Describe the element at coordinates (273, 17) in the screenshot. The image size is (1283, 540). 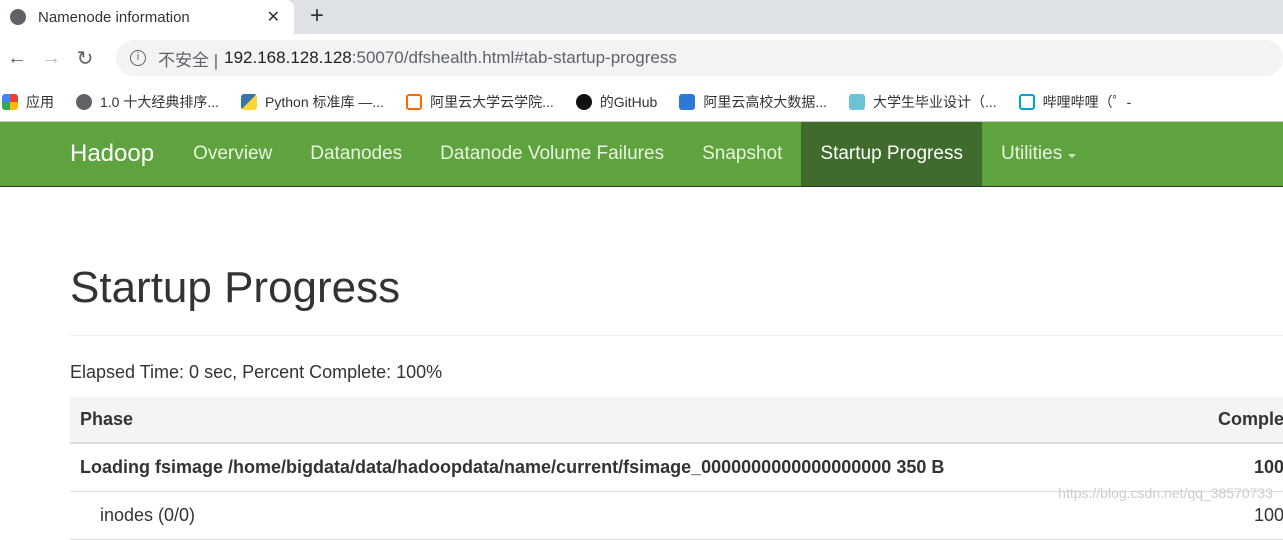
I see `close-icon: ✕` at that location.